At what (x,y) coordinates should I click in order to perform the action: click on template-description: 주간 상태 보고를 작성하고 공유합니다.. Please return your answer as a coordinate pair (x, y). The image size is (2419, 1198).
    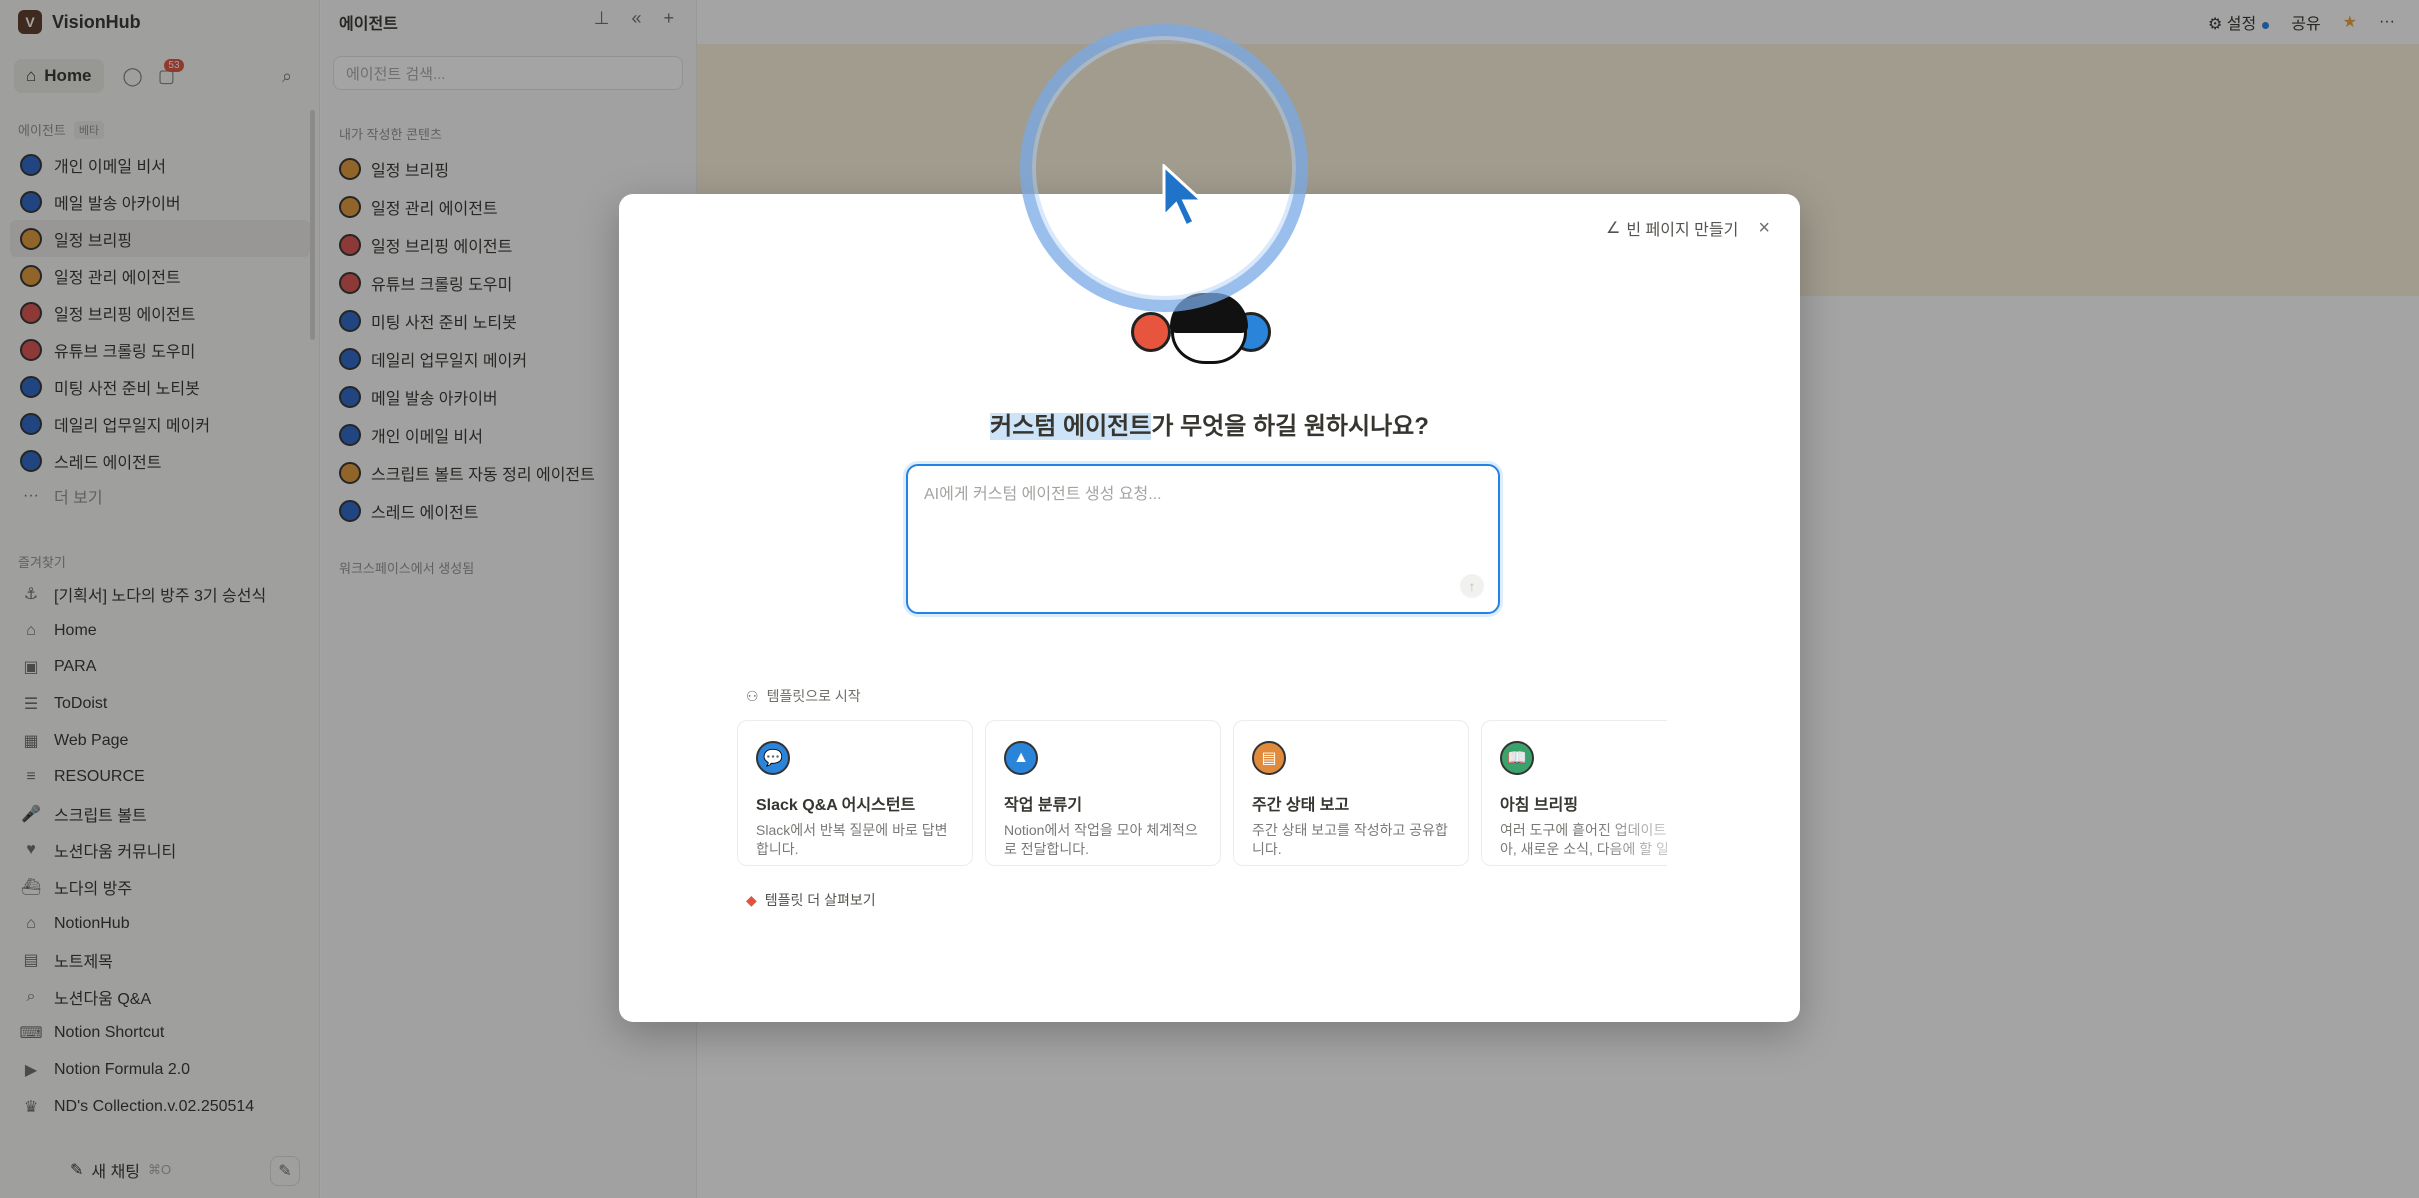
    Looking at the image, I should click on (1350, 839).